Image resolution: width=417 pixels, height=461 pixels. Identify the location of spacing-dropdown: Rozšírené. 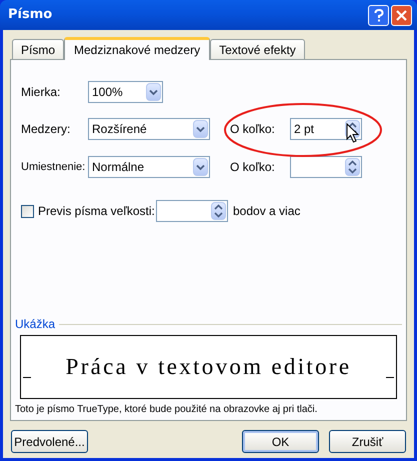
(149, 129).